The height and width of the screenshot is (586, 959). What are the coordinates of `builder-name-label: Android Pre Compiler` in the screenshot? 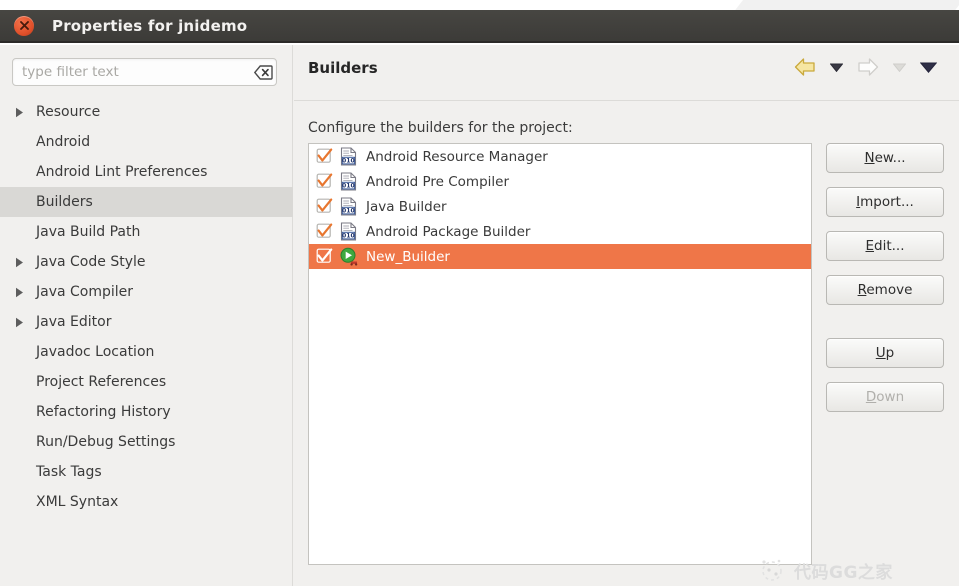 It's located at (438, 181).